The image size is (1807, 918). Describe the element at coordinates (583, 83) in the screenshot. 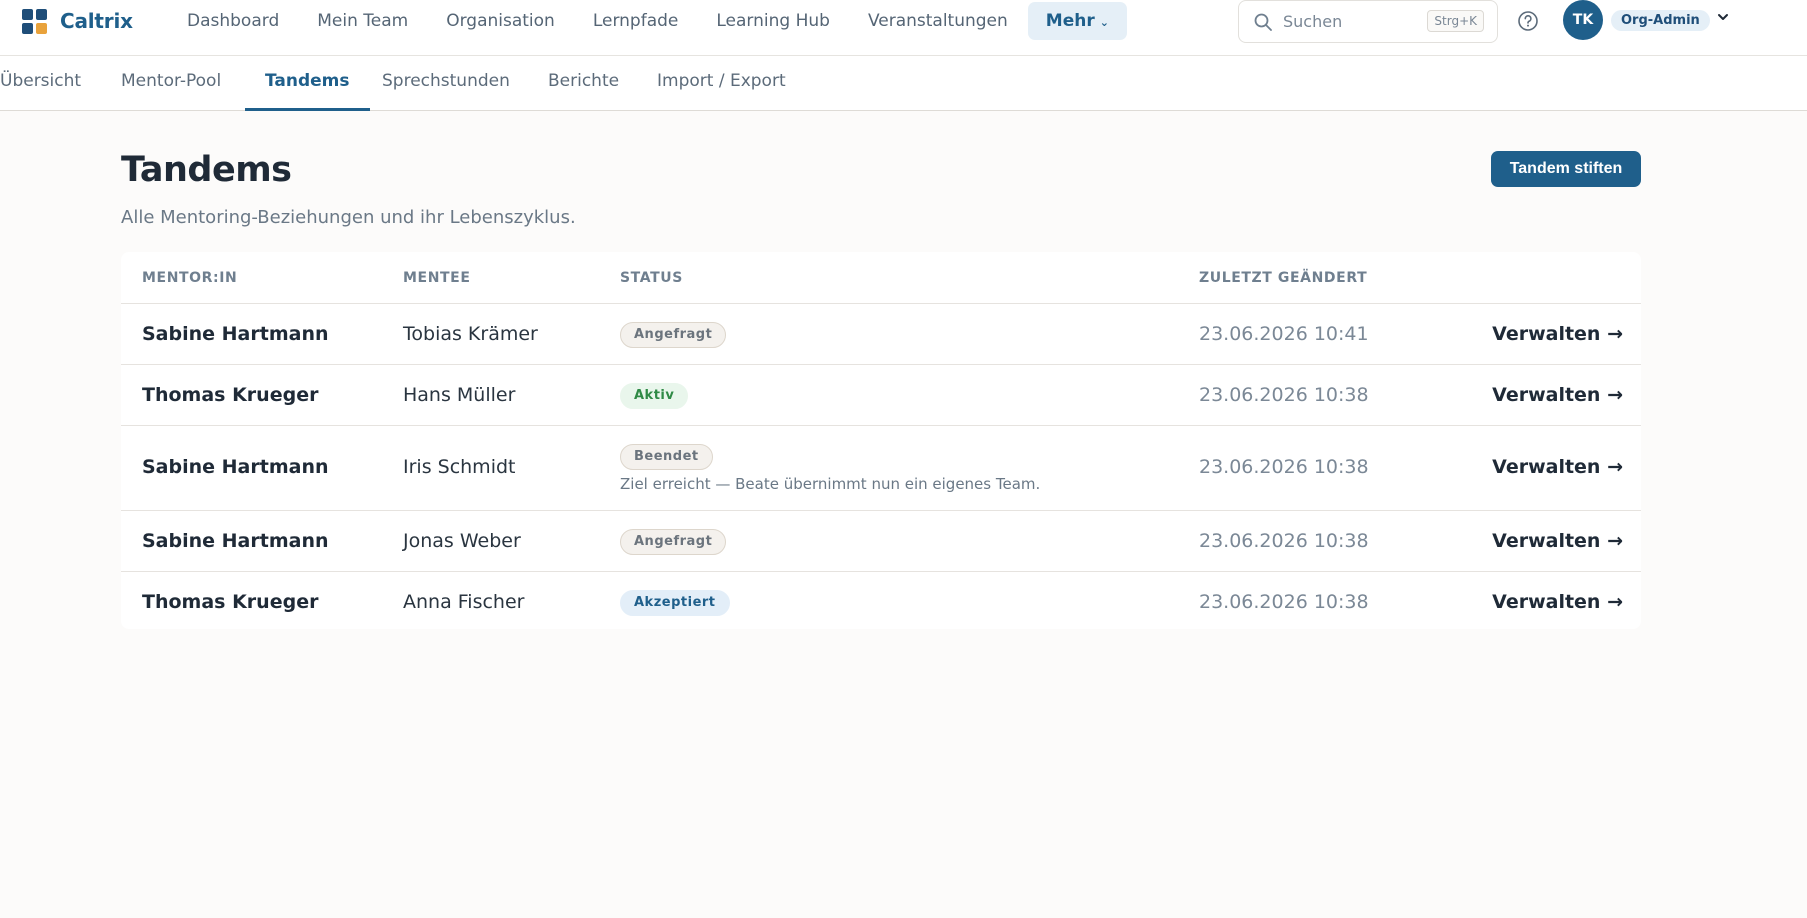

I see `tab-berichte: Berichte` at that location.